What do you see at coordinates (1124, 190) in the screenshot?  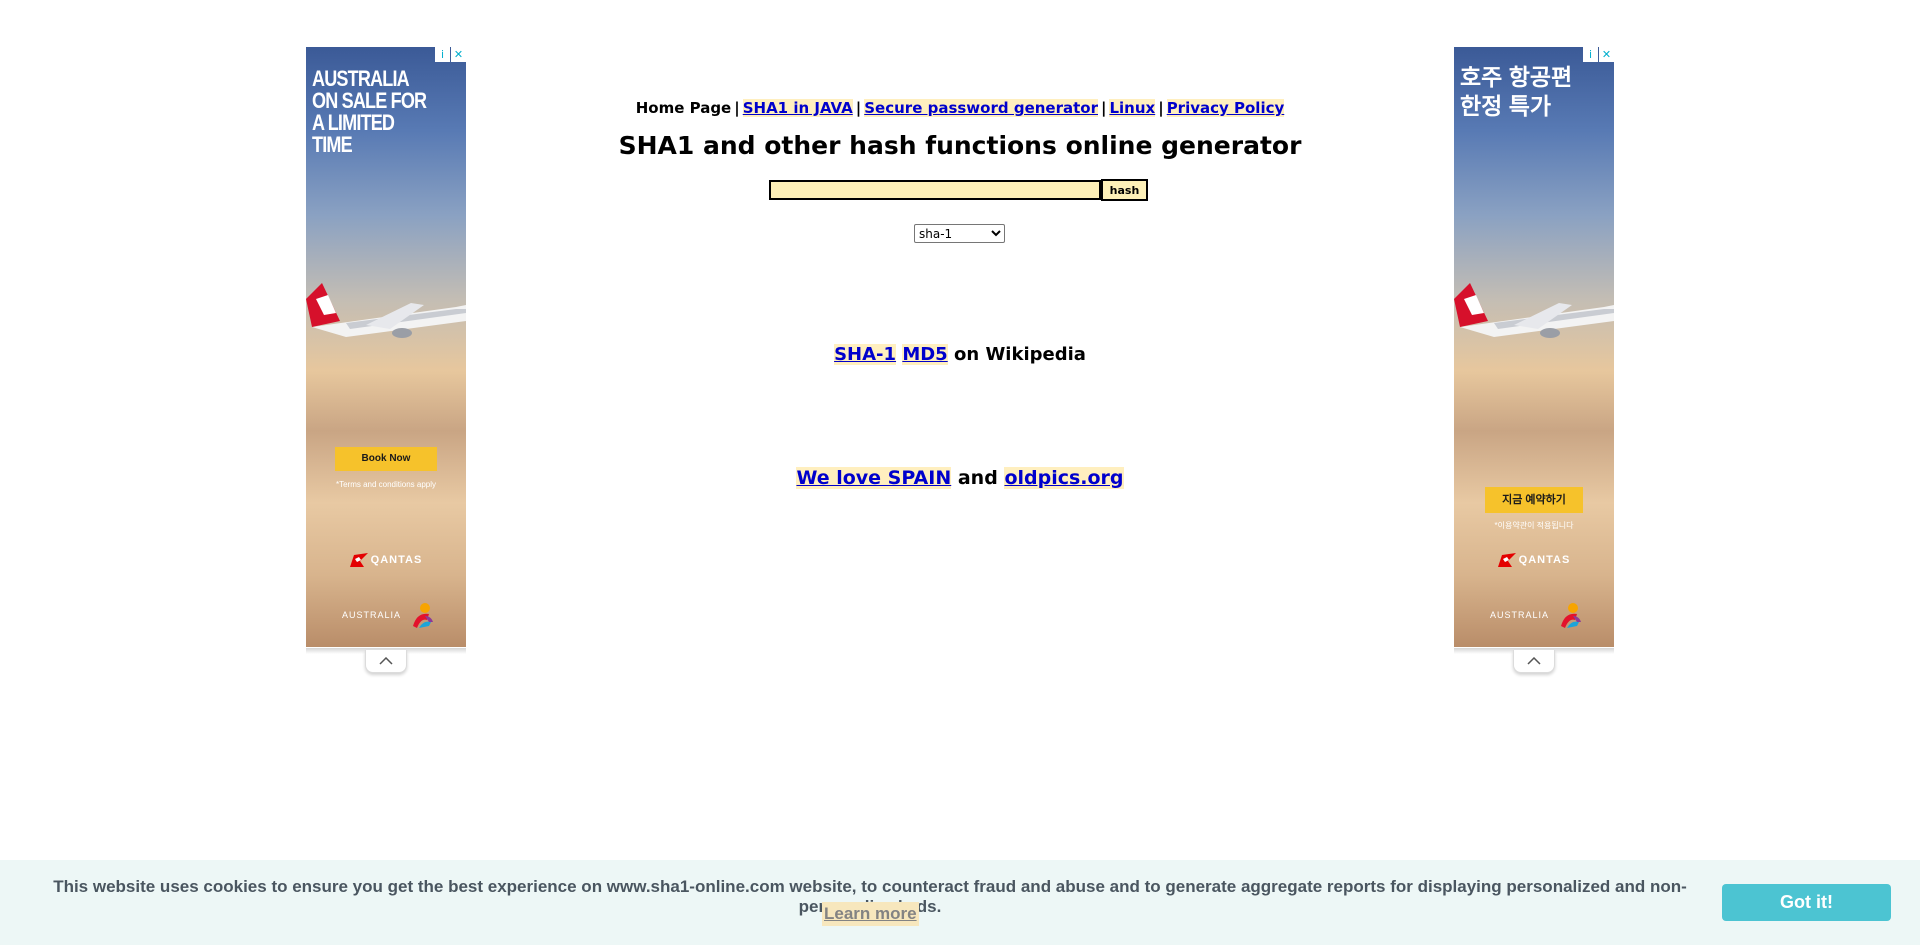 I see `hash-button: hash` at bounding box center [1124, 190].